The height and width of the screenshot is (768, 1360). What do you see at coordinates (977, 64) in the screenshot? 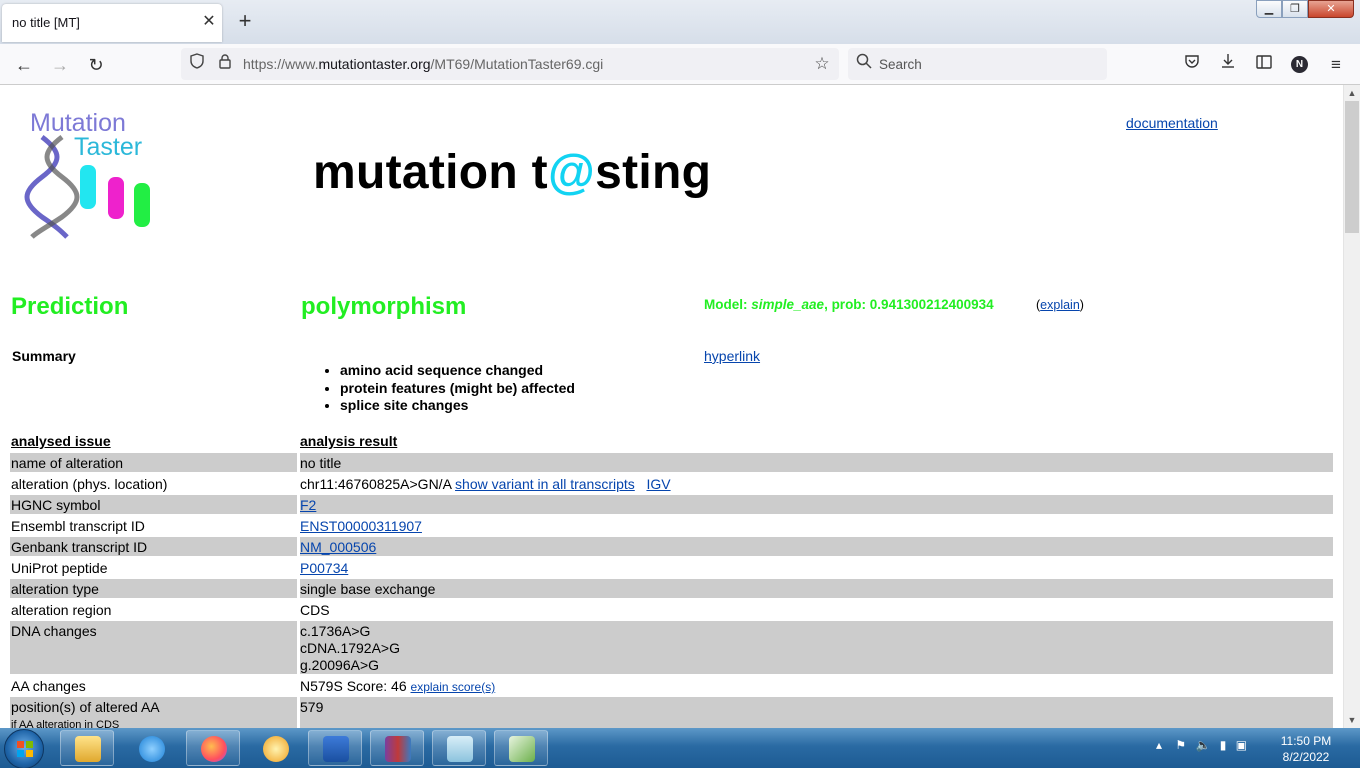
I see `search-bar: Search` at bounding box center [977, 64].